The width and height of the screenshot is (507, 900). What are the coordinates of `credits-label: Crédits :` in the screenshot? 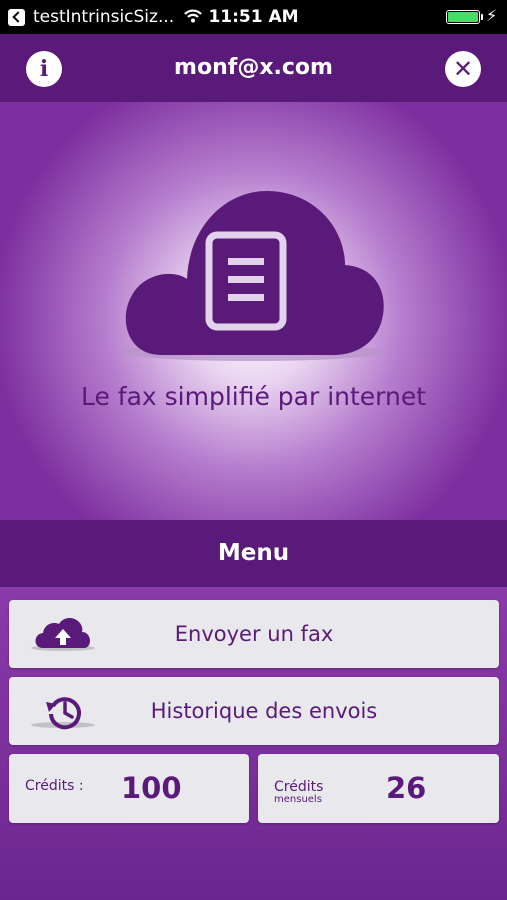 It's located at (54, 786).